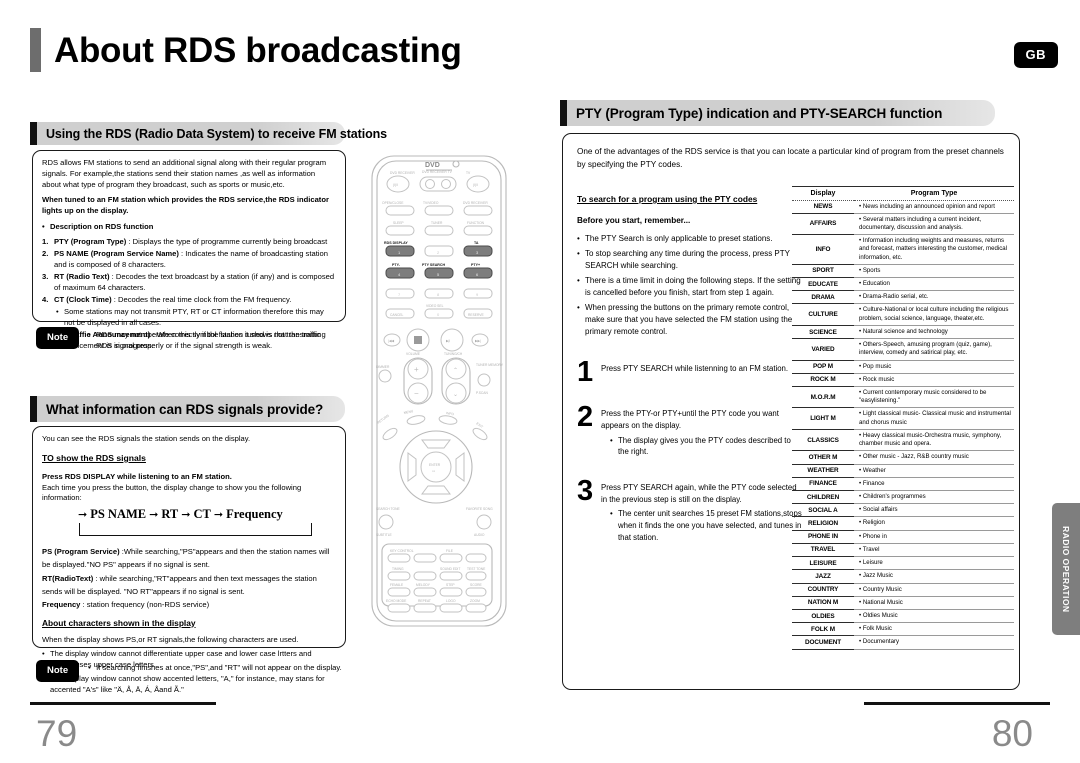 Image resolution: width=1080 pixels, height=763 pixels. Describe the element at coordinates (460, 467) in the screenshot. I see `remote-nav-right-icon` at that location.